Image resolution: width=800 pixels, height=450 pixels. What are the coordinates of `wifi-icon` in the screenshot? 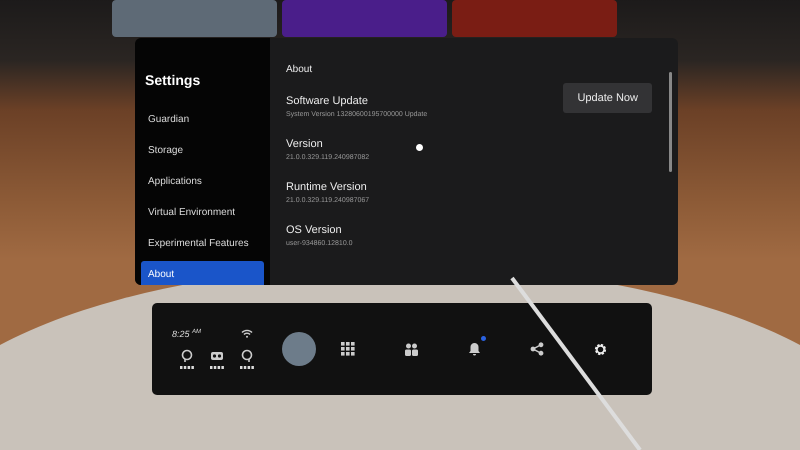 It's located at (247, 333).